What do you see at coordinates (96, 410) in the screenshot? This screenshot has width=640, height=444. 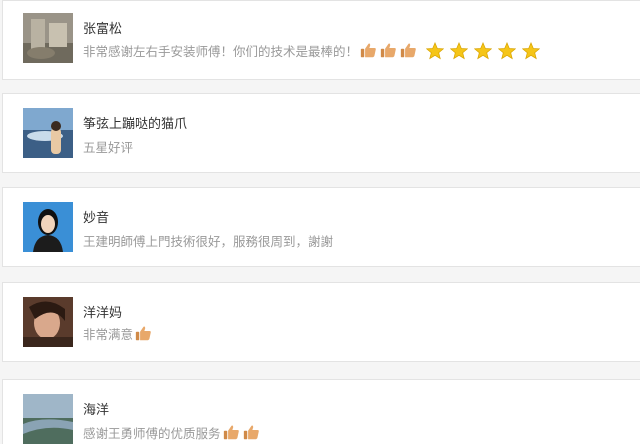 I see `reviewer-name: 海洋` at bounding box center [96, 410].